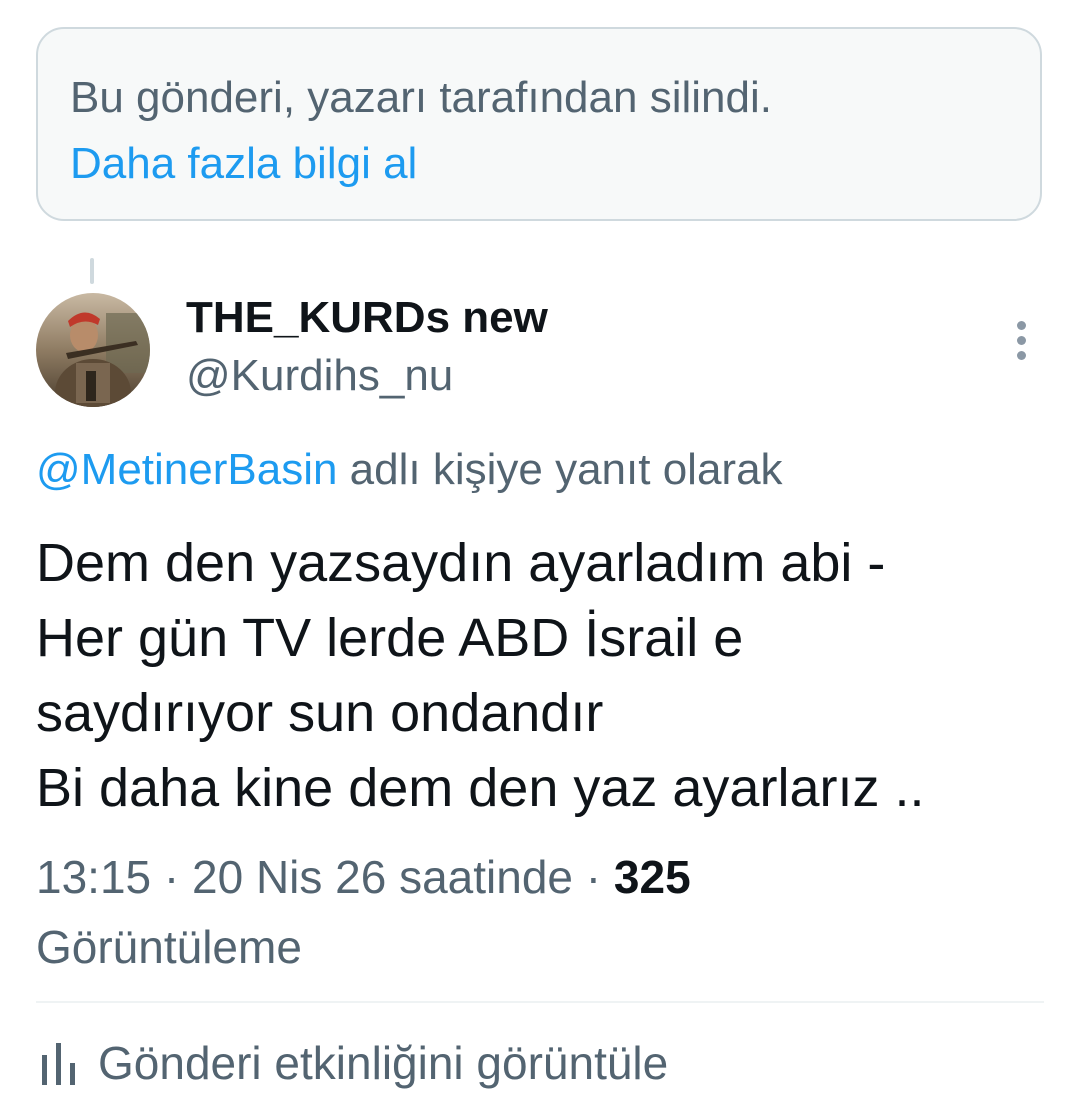 This screenshot has width=1080, height=1103. I want to click on tweet-text-line: Her gün TV lerde ABD İsrail e, so click(390, 638).